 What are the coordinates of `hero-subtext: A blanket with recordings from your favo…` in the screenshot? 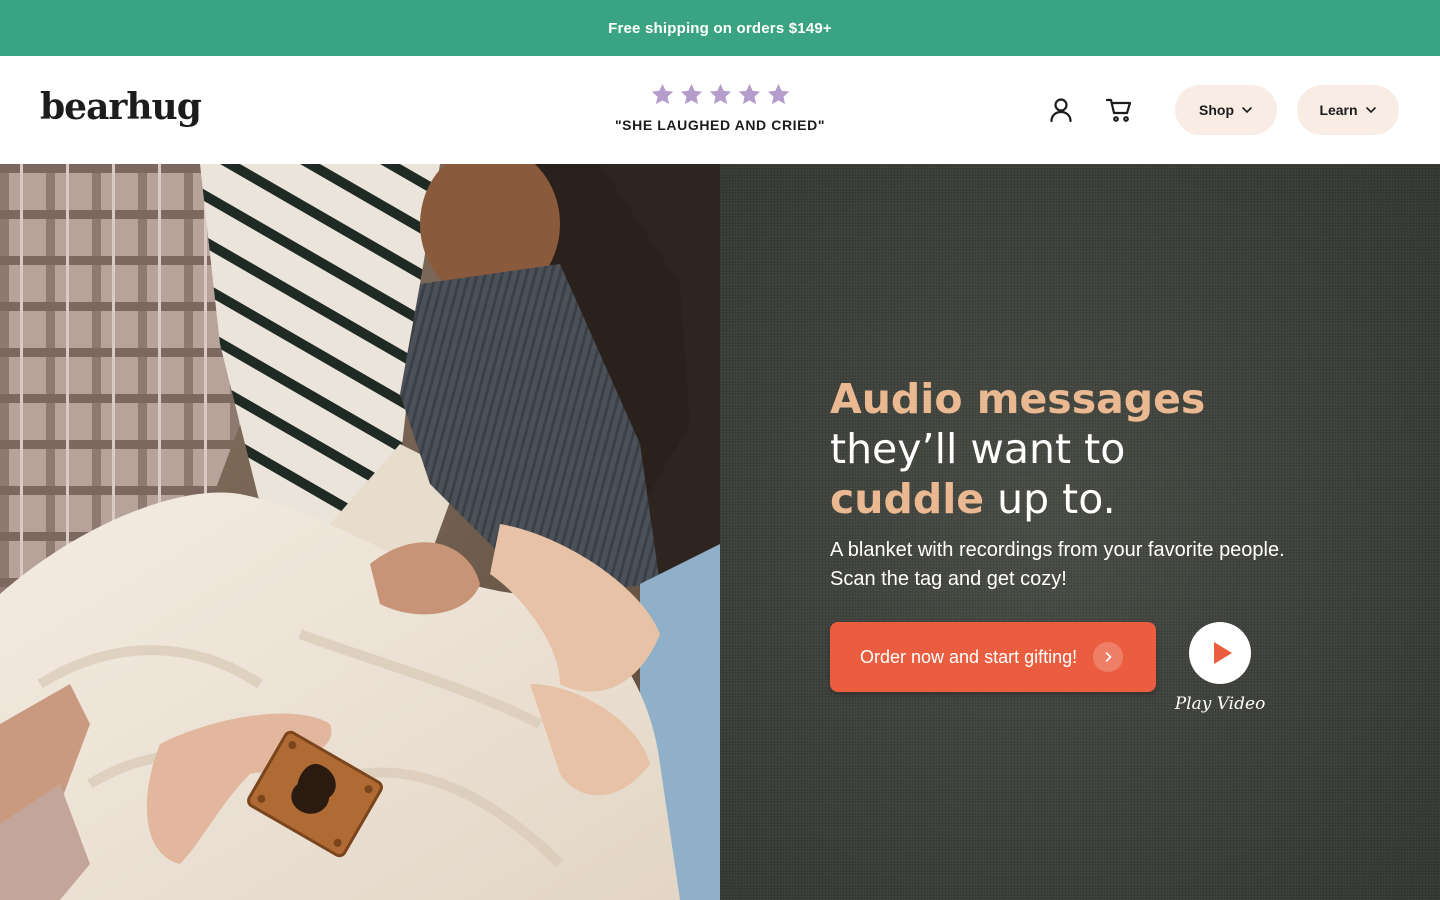 It's located at (1090, 565).